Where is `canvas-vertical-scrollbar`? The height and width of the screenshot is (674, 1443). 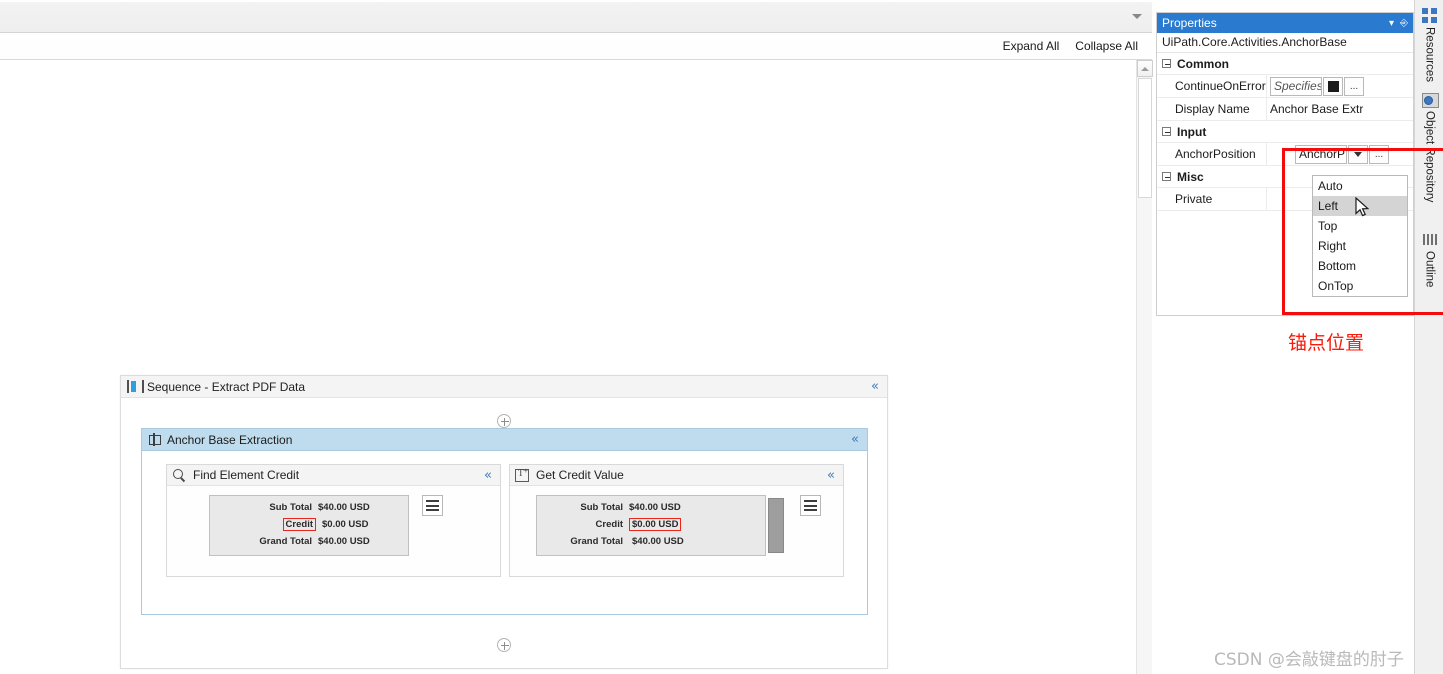 canvas-vertical-scrollbar is located at coordinates (1144, 367).